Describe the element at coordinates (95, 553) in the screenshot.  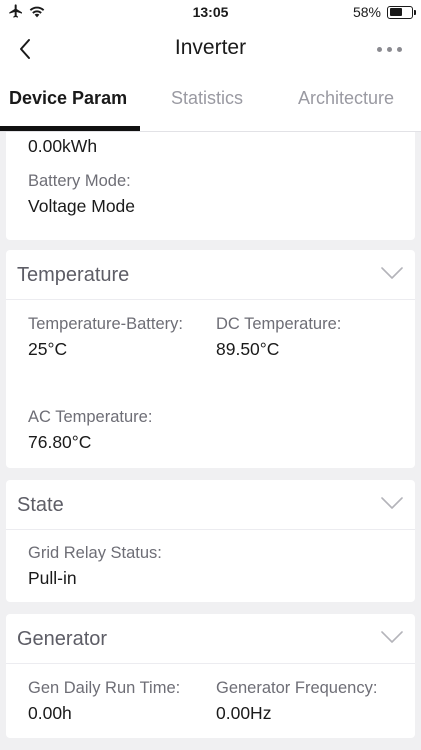
I see `grid-relay-status-label: Grid Relay Status:` at that location.